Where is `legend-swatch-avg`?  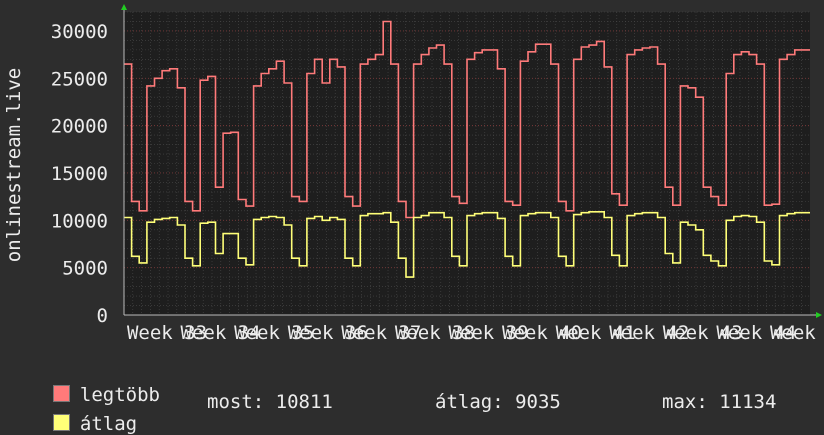 legend-swatch-avg is located at coordinates (61, 422).